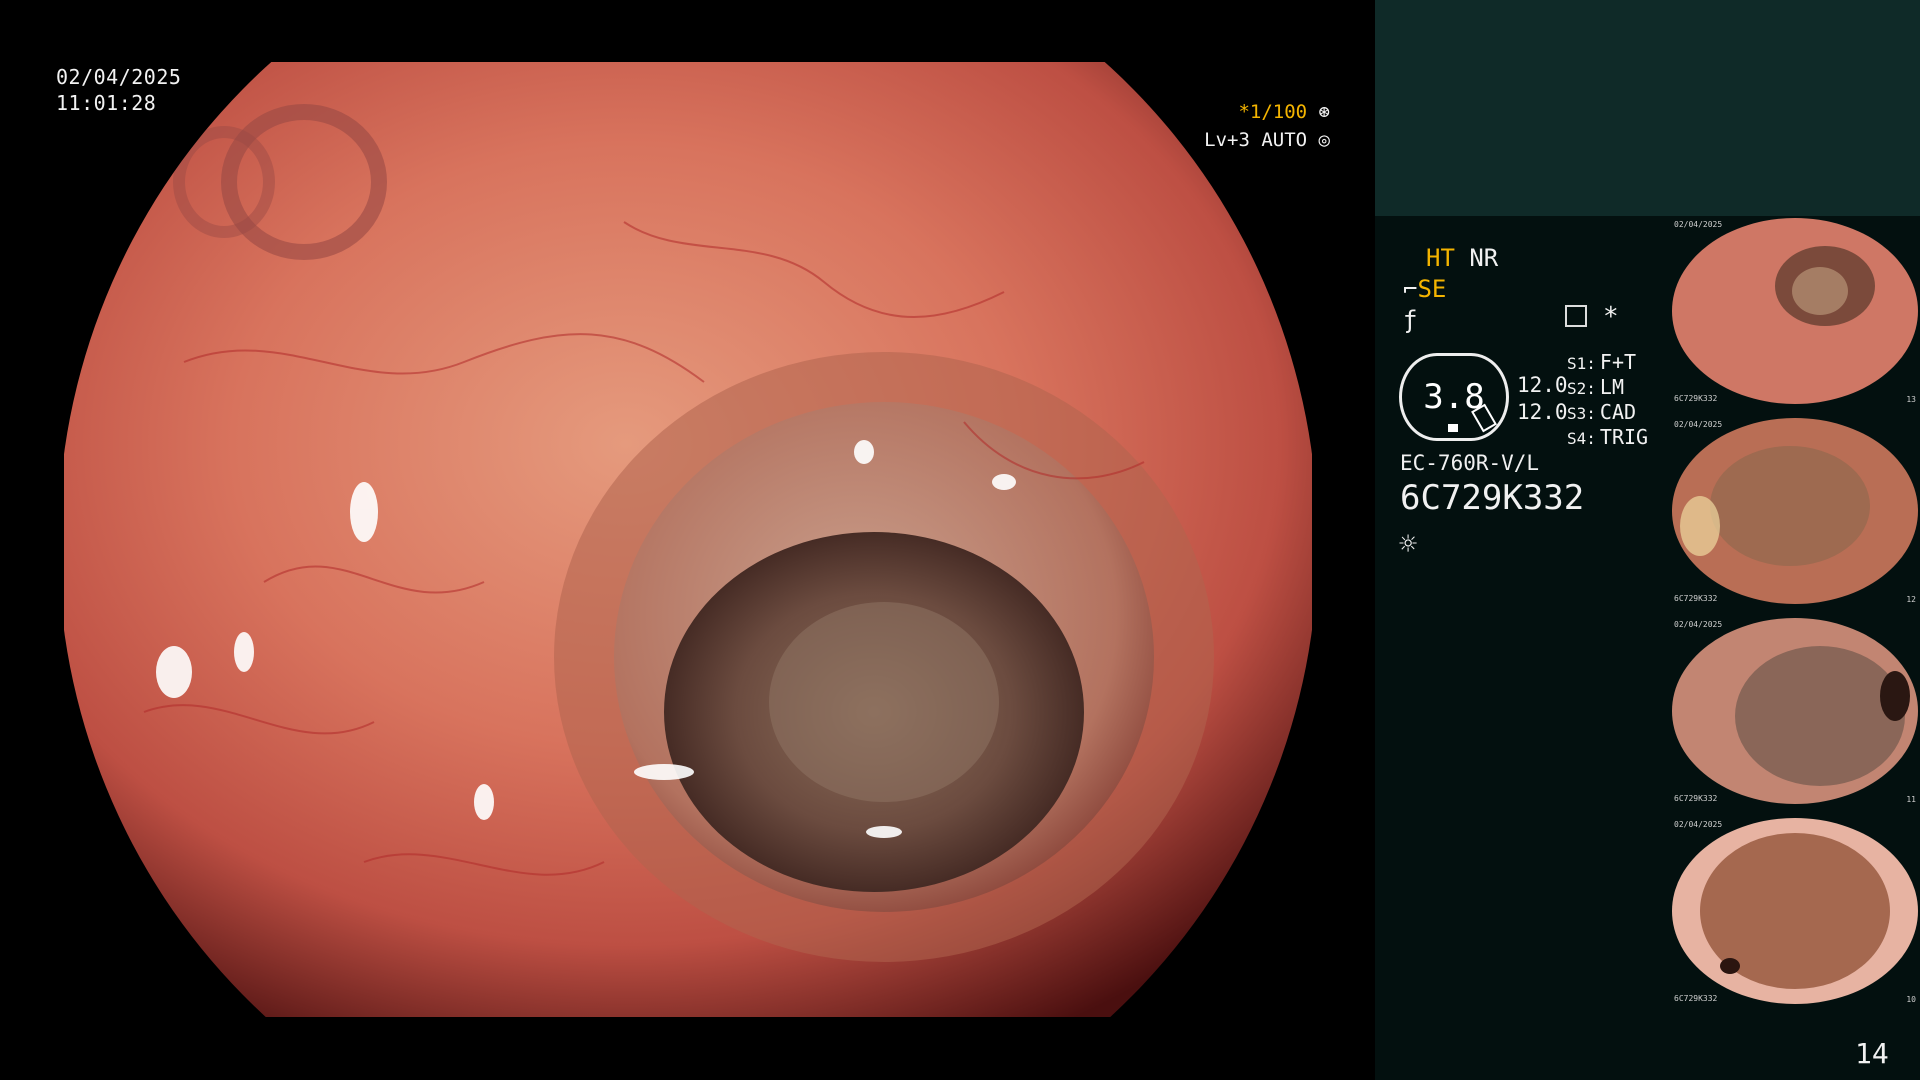 The image size is (1920, 1080). I want to click on mode-row: HT NR, so click(1462, 258).